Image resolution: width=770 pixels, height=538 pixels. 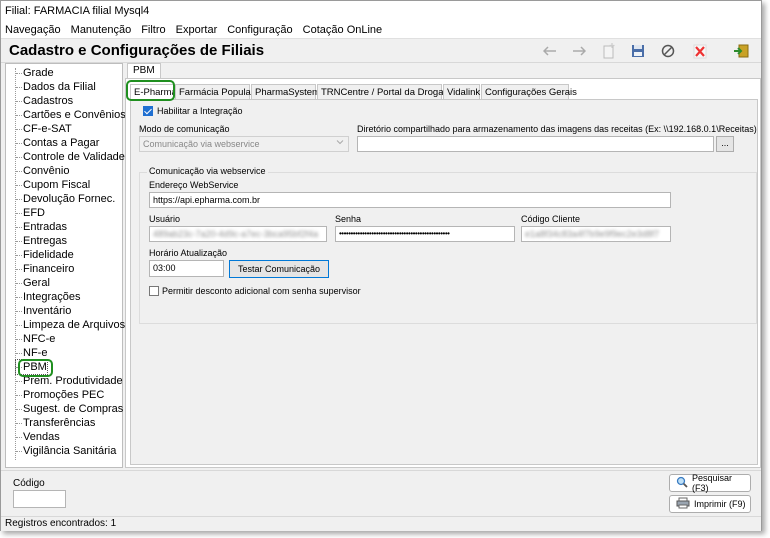 I want to click on header-bar: Cadastro e Configurações de Filiais, so click(x=381, y=51).